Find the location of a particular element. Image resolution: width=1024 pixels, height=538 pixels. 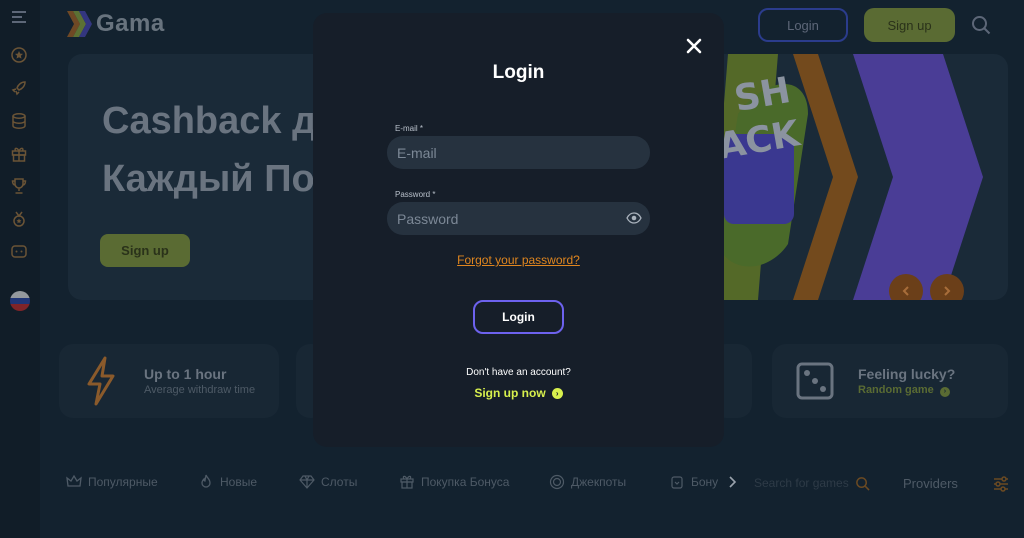

no-account-text: Don't have an account? is located at coordinates (518, 372).